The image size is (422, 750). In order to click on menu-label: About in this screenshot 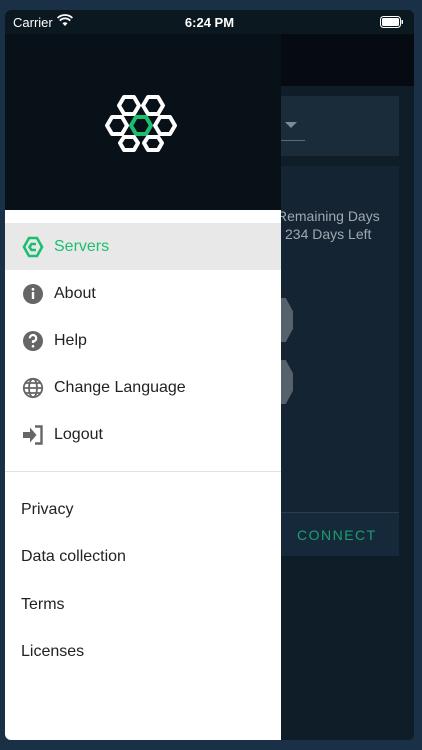, I will do `click(75, 293)`.